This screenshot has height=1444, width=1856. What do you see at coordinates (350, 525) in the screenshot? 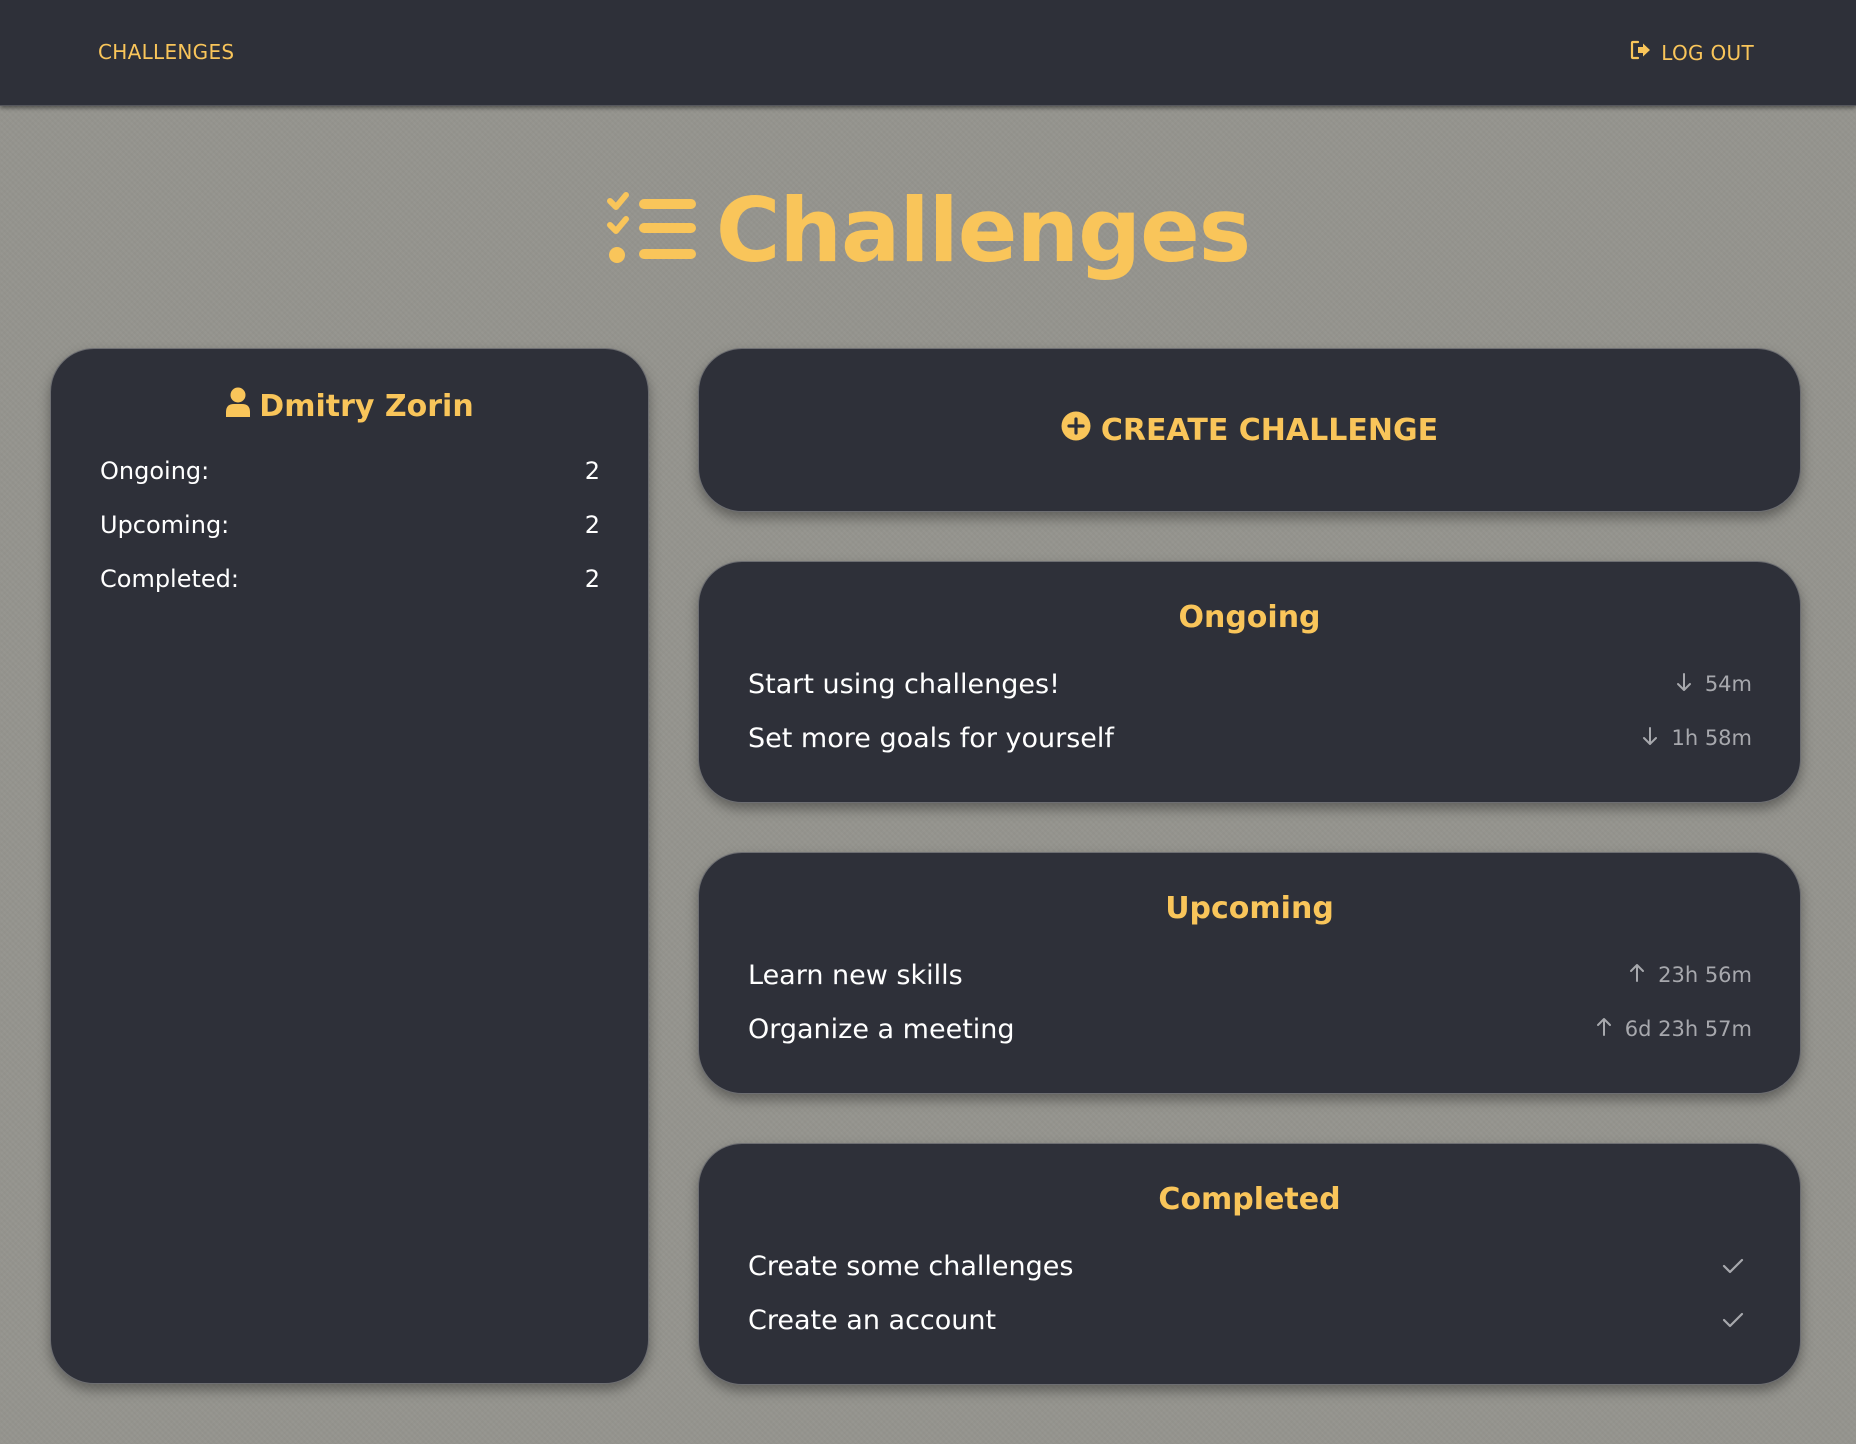
I see `stat-row-upcoming: Upcoming: 2` at bounding box center [350, 525].